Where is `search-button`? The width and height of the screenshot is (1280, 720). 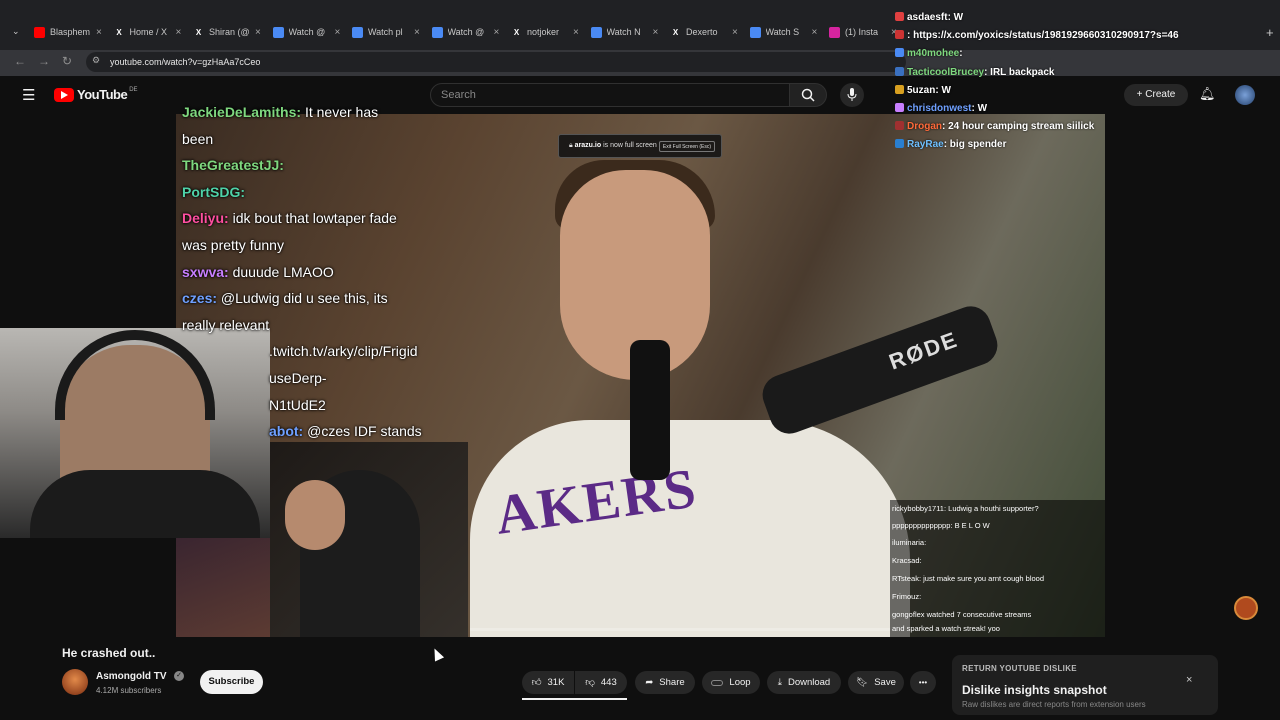 search-button is located at coordinates (808, 95).